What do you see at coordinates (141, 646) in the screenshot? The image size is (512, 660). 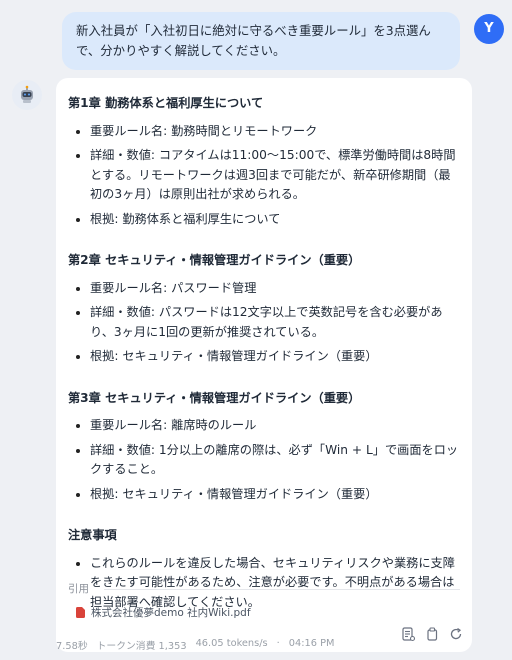 I see `token-usage: トークン消費 1,353` at bounding box center [141, 646].